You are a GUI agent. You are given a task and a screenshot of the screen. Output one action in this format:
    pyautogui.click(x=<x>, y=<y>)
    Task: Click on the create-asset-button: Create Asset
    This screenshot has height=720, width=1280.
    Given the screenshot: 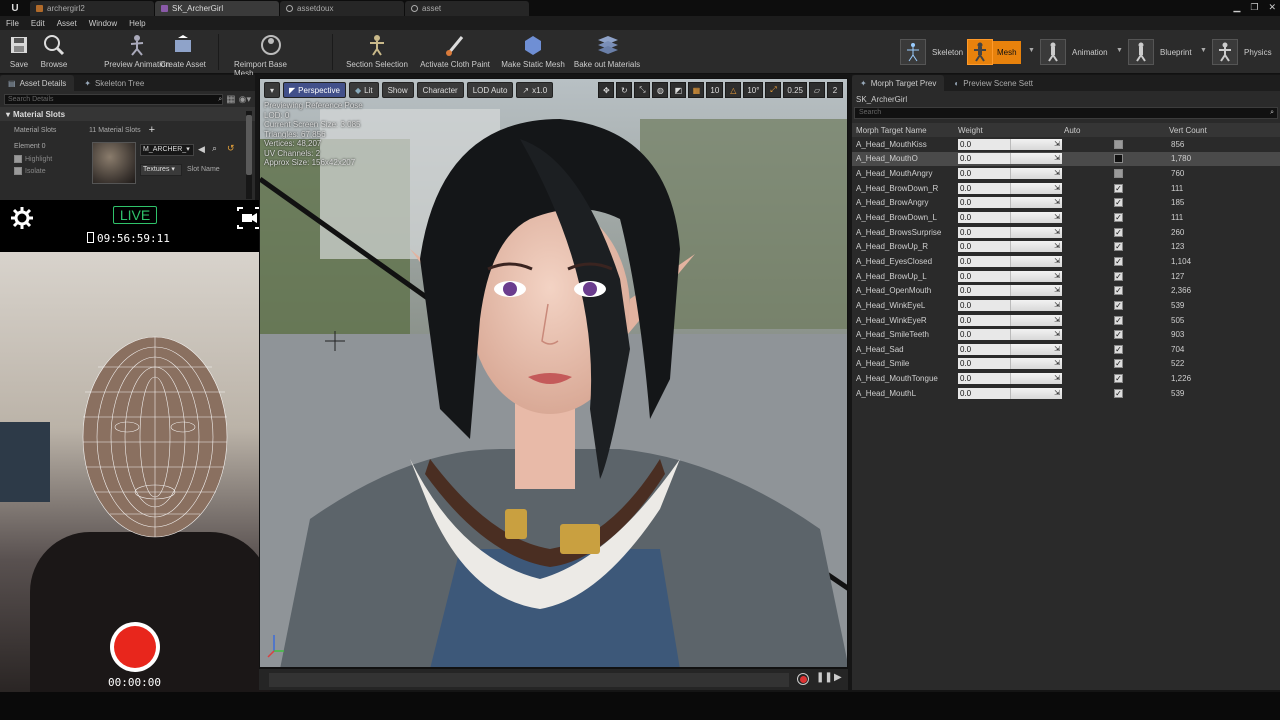 What is the action you would take?
    pyautogui.click(x=183, y=51)
    